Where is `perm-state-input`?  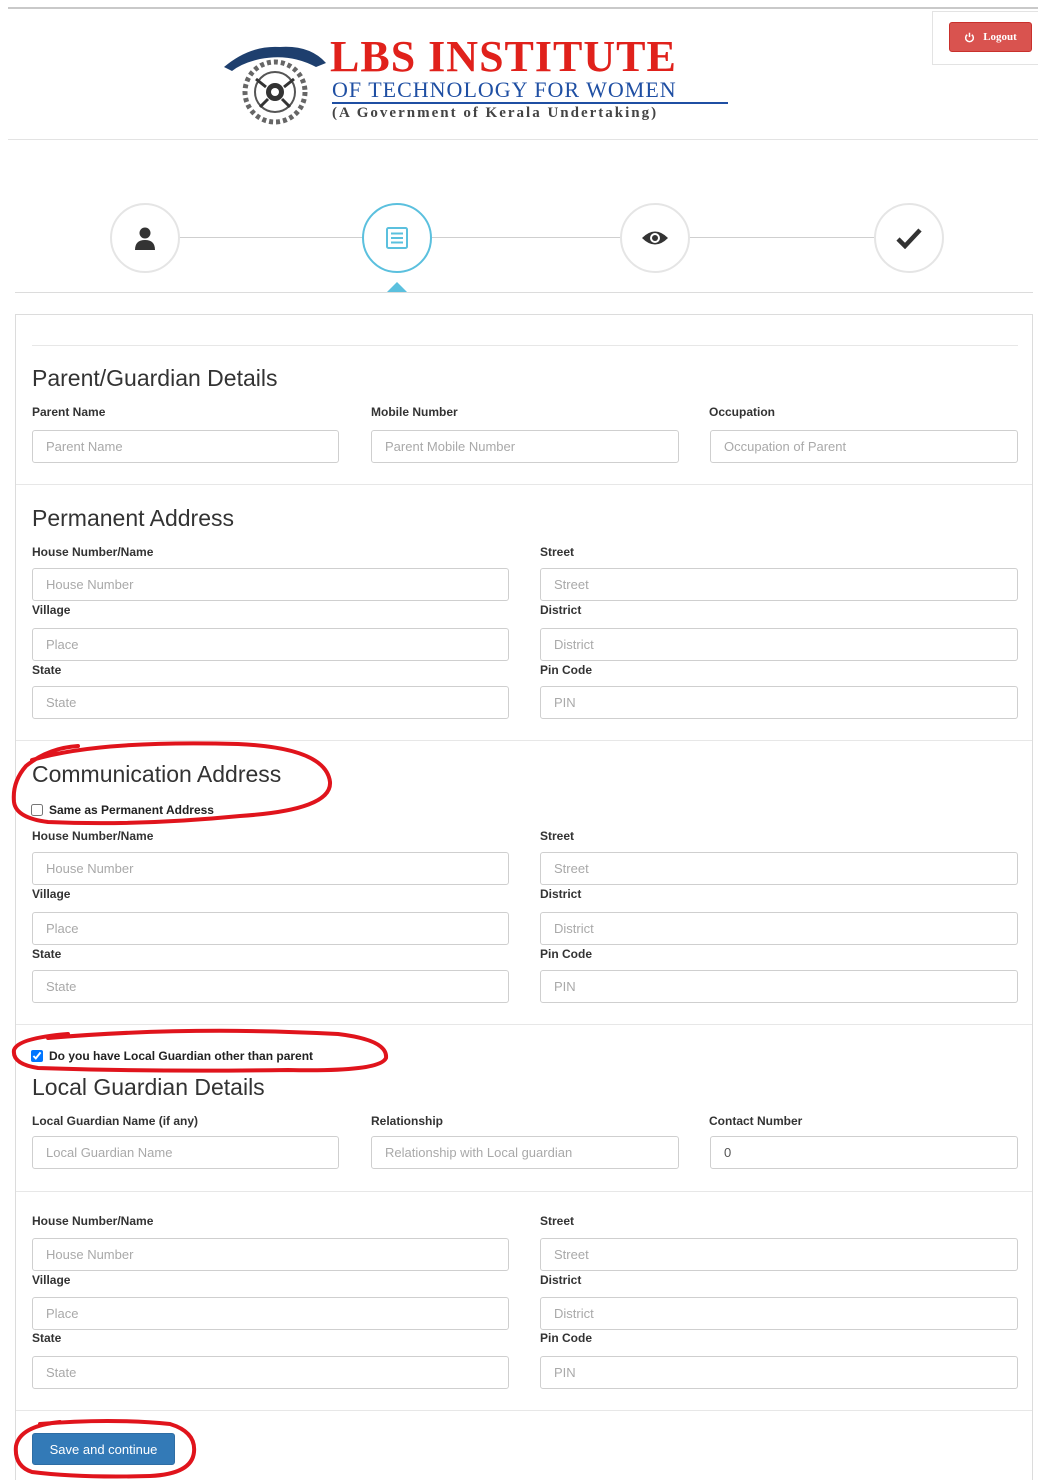 perm-state-input is located at coordinates (270, 702).